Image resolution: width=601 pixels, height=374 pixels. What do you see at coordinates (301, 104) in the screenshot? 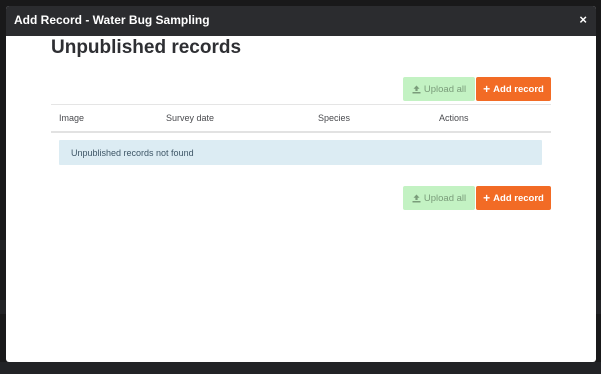
I see `table-divider` at bounding box center [301, 104].